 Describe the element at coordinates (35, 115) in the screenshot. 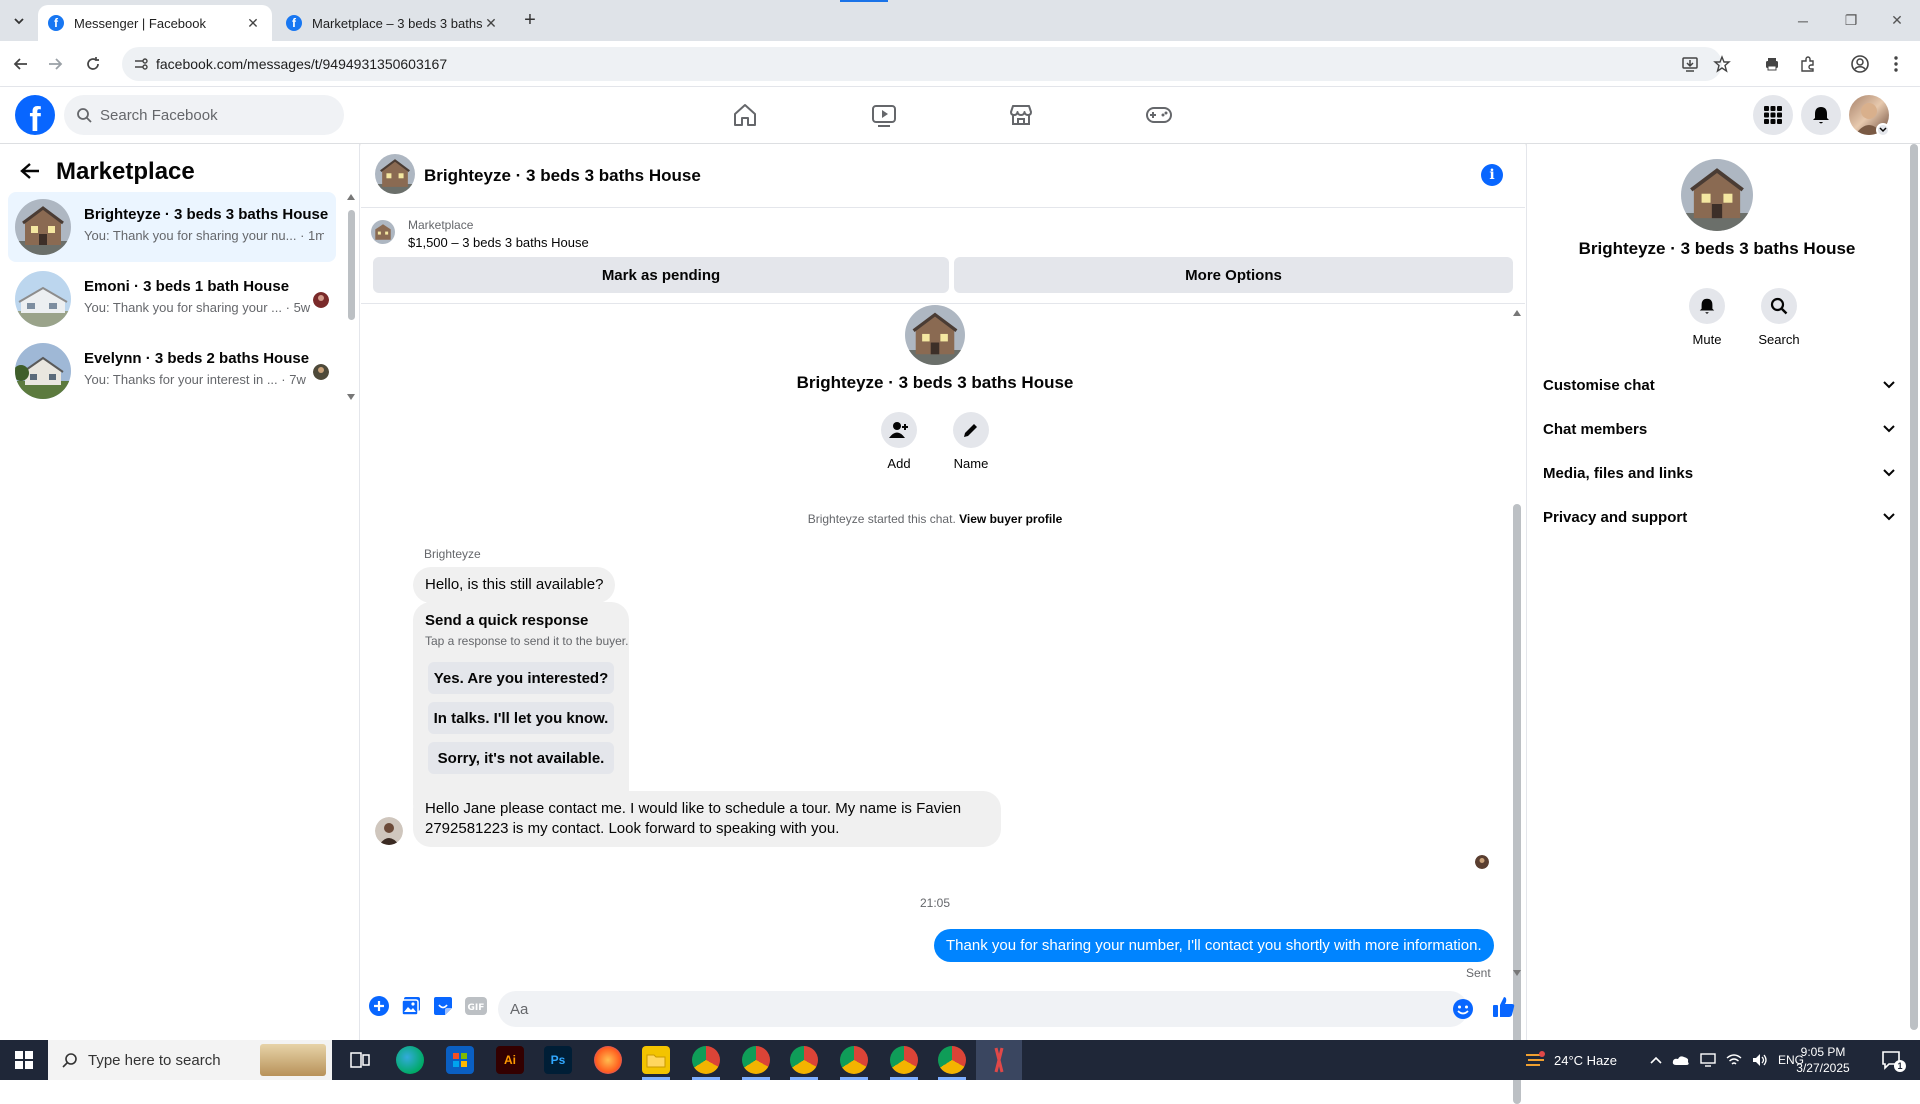

I see `facebook-logo: f` at that location.